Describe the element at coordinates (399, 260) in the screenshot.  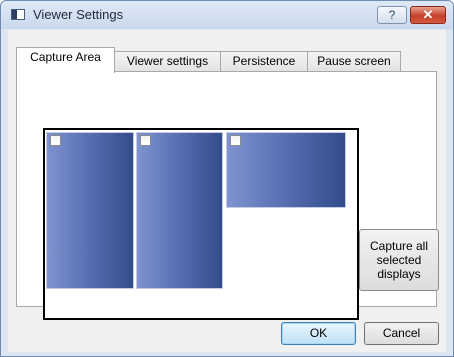
I see `capture-all-selected-displays-button: Capture all selected displays` at that location.